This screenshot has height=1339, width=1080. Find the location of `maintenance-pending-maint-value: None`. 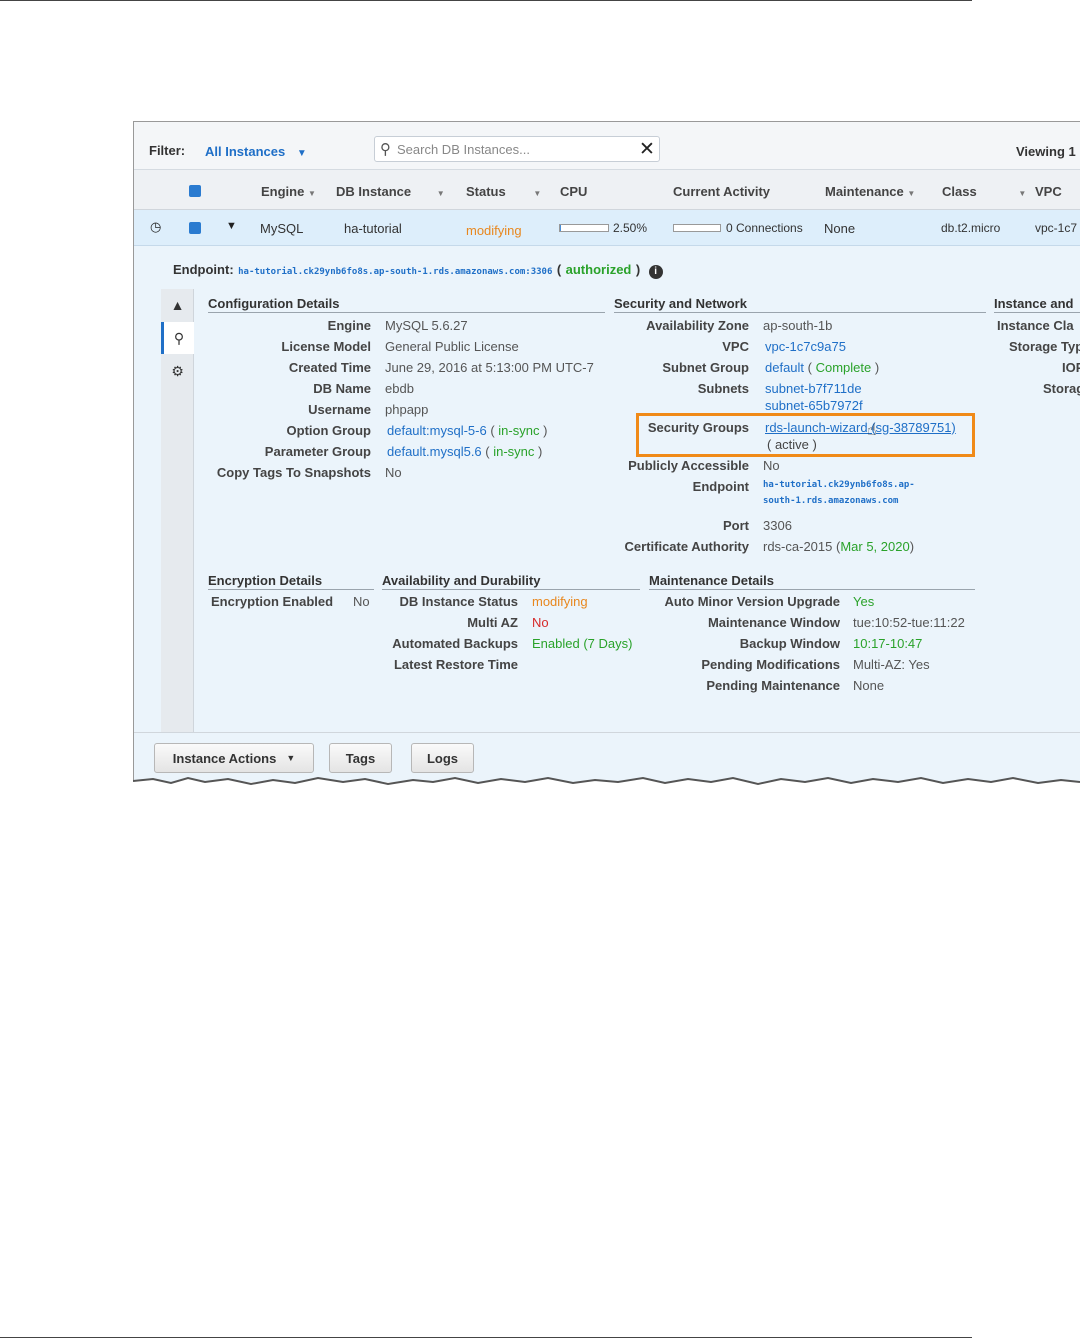

maintenance-pending-maint-value: None is located at coordinates (869, 685).